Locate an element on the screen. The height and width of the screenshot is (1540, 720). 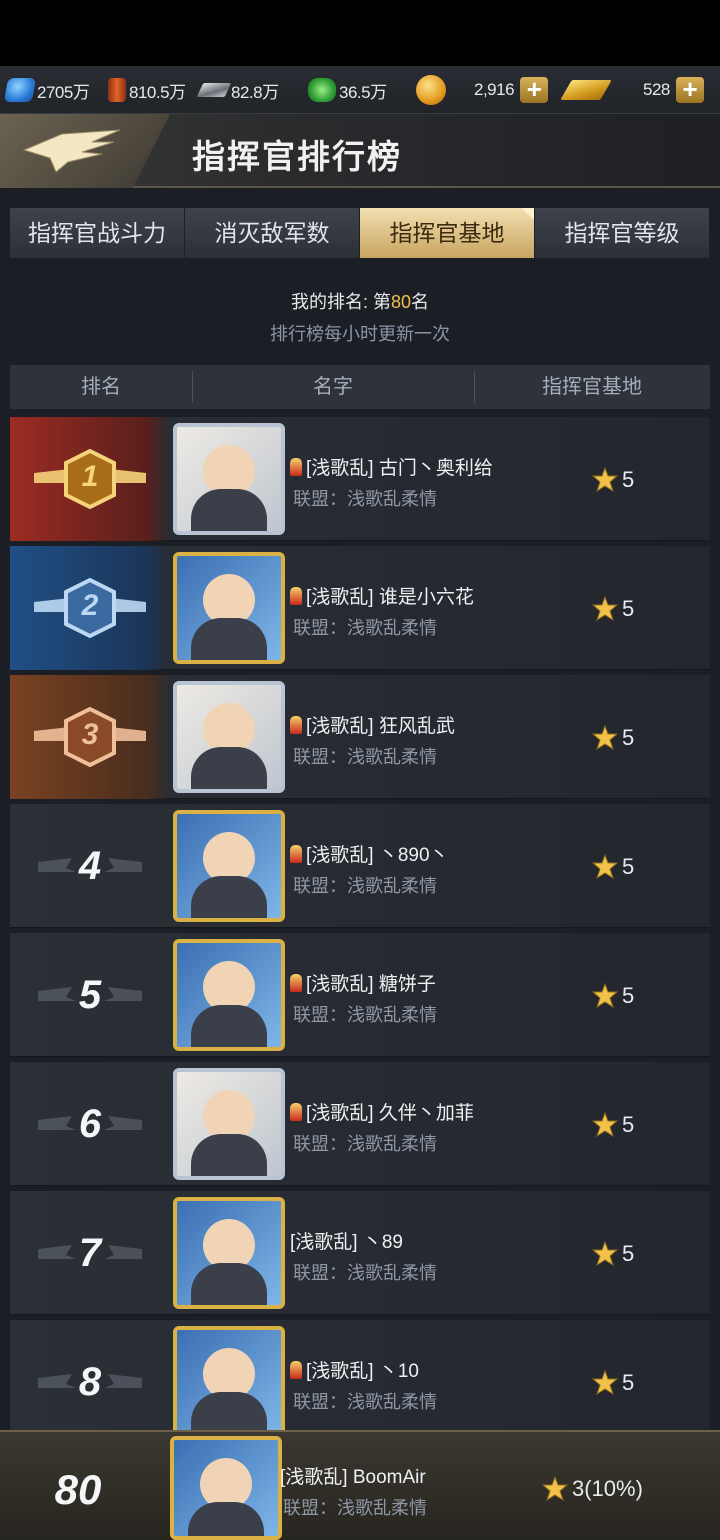
leaderboard-row: 7 [浅歌乱] 丶89 联盟：浅歌乱柔情 5 is located at coordinates (360, 1253).